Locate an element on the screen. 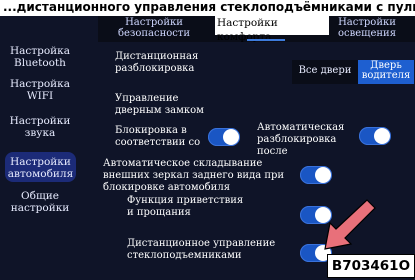 This screenshot has width=415, height=280. welcome-function-label: Функция приветствия и прощания is located at coordinates (185, 206).